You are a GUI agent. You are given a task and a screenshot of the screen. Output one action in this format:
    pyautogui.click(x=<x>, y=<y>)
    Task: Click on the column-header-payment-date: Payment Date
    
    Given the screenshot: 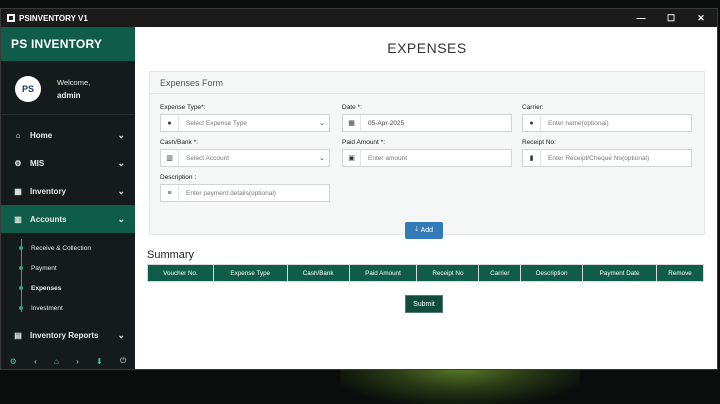 What is the action you would take?
    pyautogui.click(x=620, y=273)
    